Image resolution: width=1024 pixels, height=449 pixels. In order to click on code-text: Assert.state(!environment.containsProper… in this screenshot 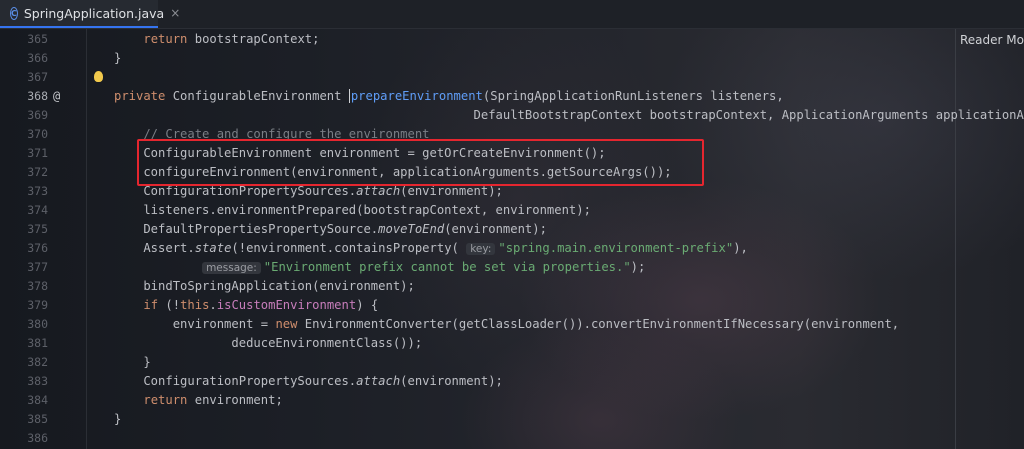, I will do `click(431, 249)`.